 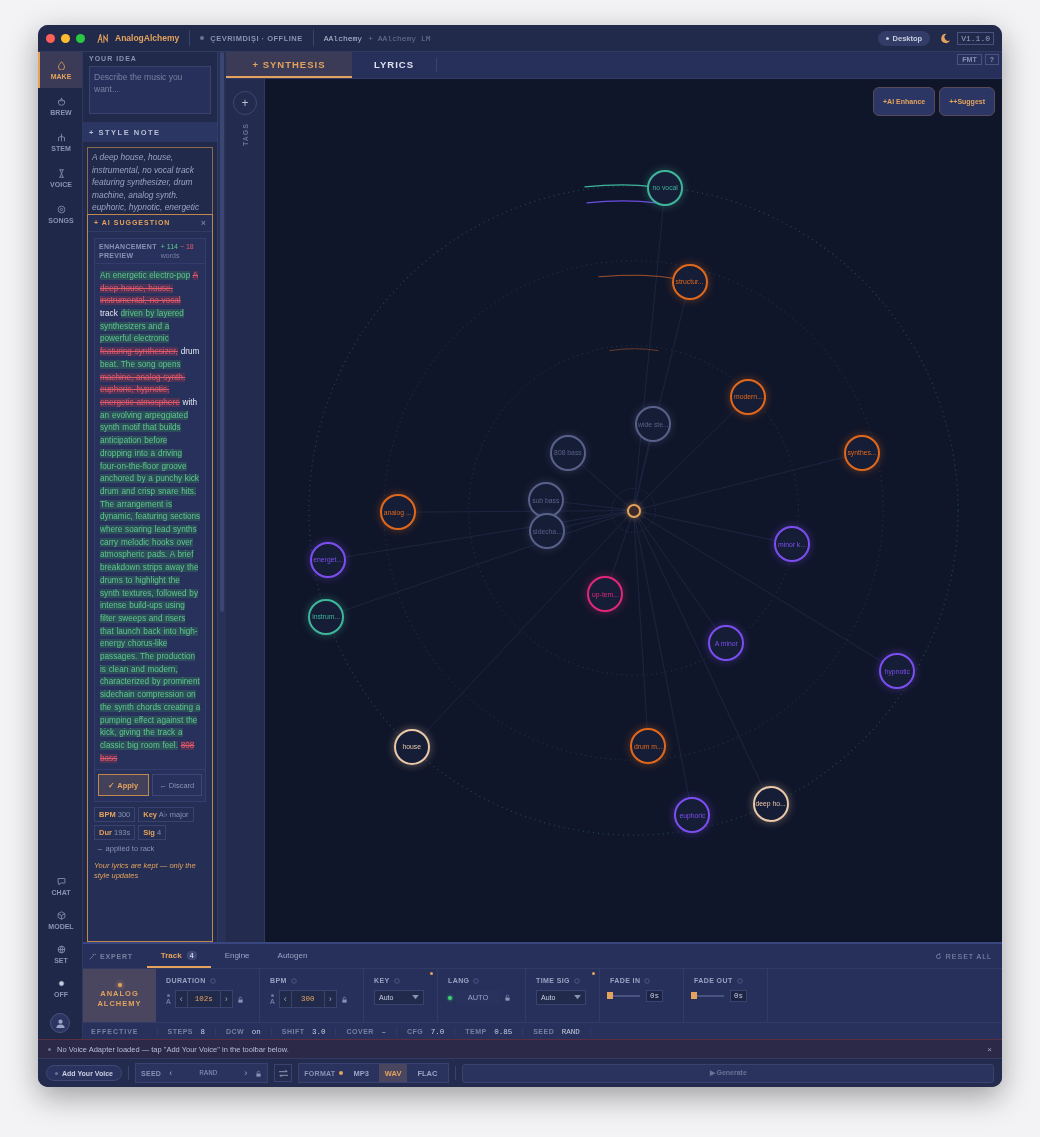 What do you see at coordinates (150, 180) in the screenshot?
I see `style-note-text: A deep house, house, instrumental, no vocal track featuring synthesizer, drum machine, analog synth. euphoric, hypnotic, energetic` at bounding box center [150, 180].